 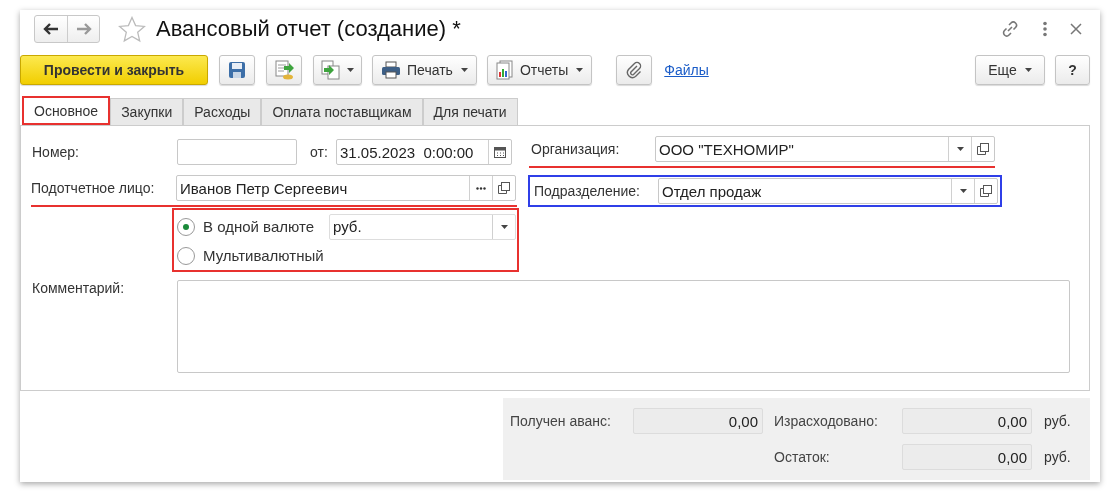 What do you see at coordinates (500, 152) in the screenshot?
I see `calendar-icon` at bounding box center [500, 152].